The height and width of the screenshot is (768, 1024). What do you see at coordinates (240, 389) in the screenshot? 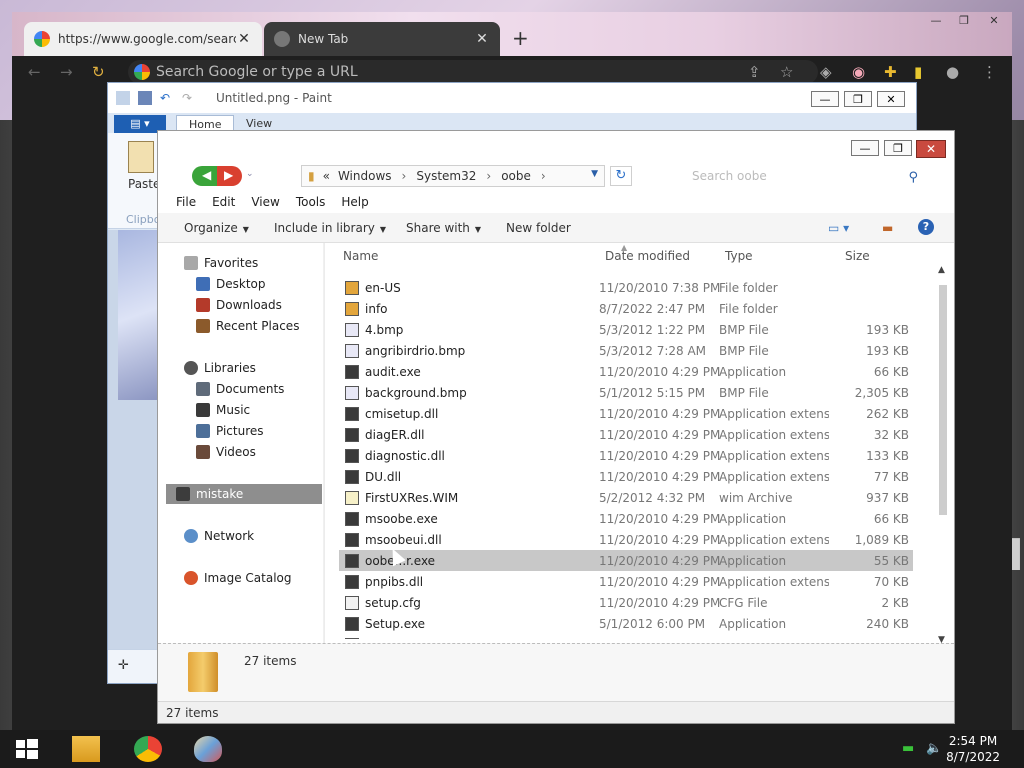
I see `nav-documents: Documents` at bounding box center [240, 389].